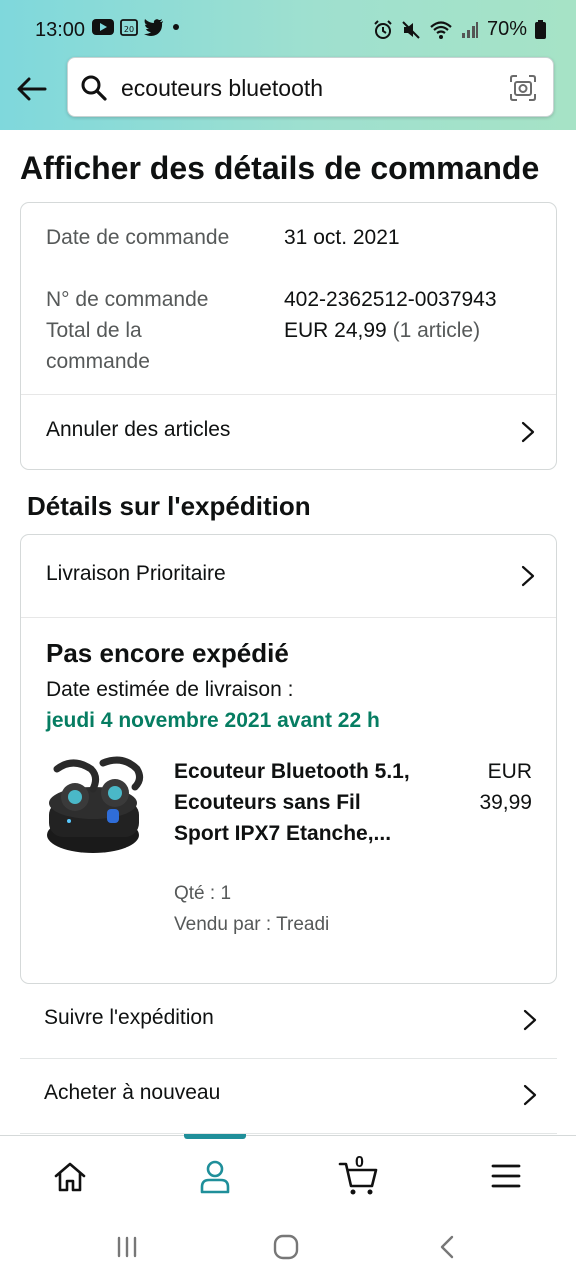 Image resolution: width=576 pixels, height=1280 pixels. What do you see at coordinates (487, 787) in the screenshot?
I see `product-price: EUR 39,99` at bounding box center [487, 787].